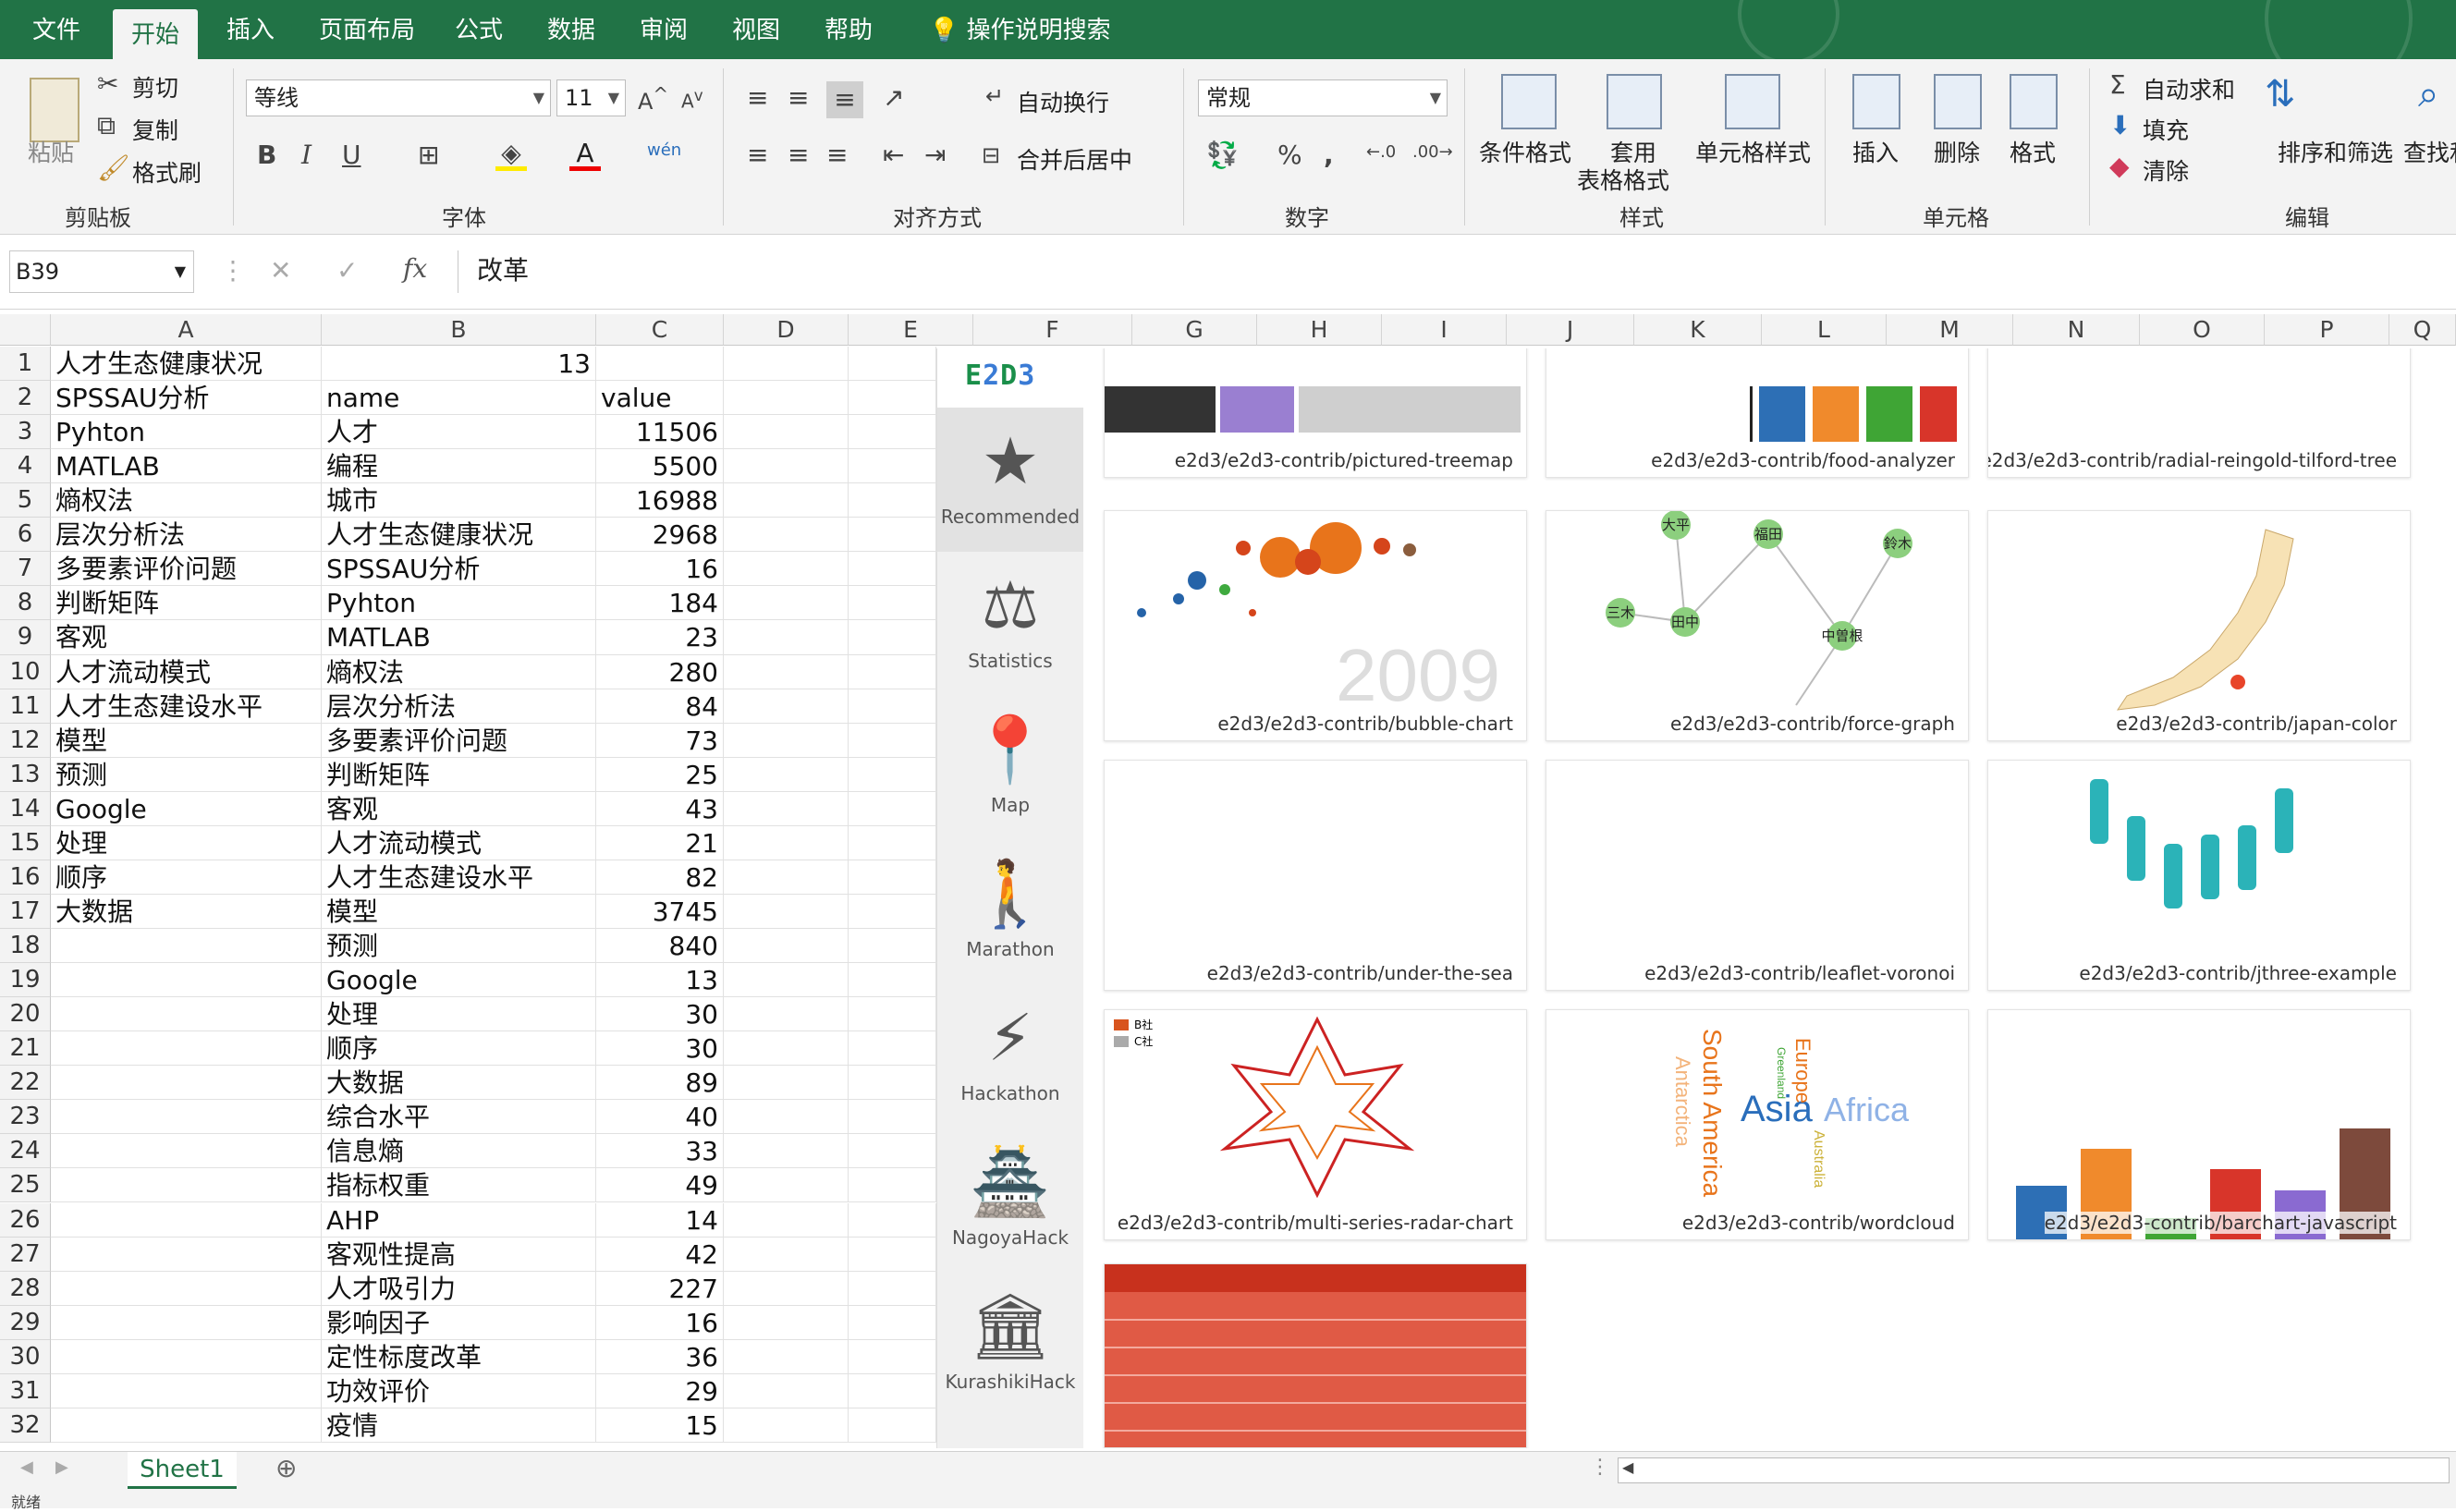  Describe the element at coordinates (758, 155) in the screenshot. I see `align-left-icon: ≡` at that location.